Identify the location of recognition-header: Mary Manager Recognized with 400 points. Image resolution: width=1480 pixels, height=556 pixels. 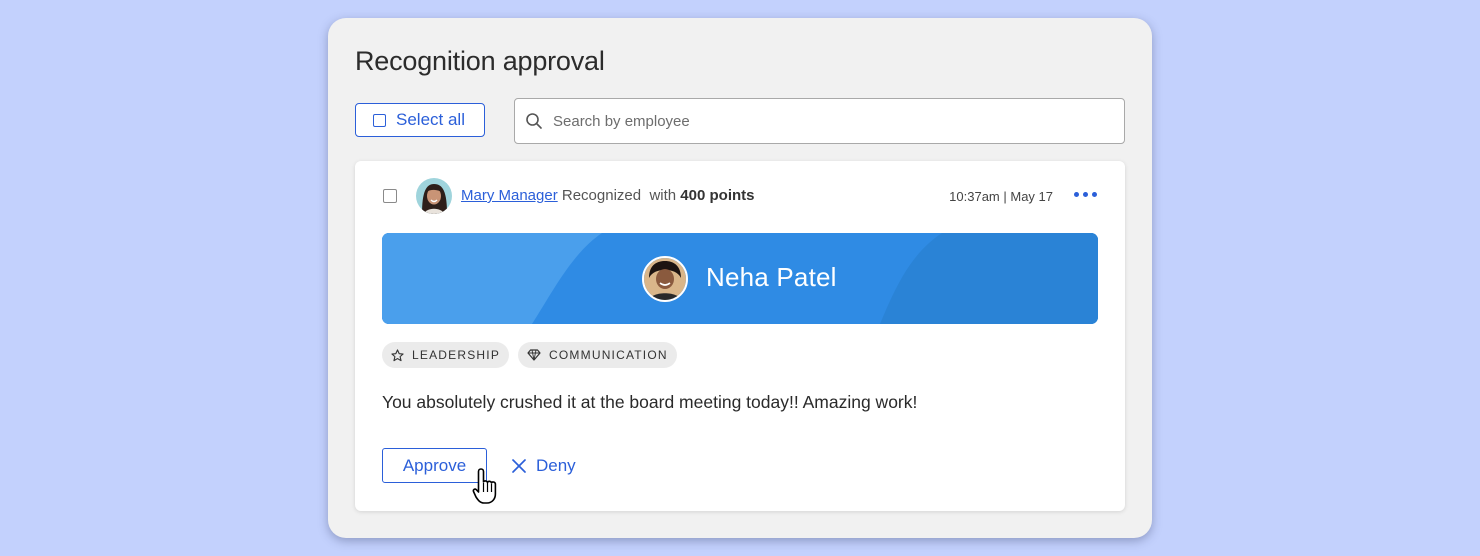
(607, 195).